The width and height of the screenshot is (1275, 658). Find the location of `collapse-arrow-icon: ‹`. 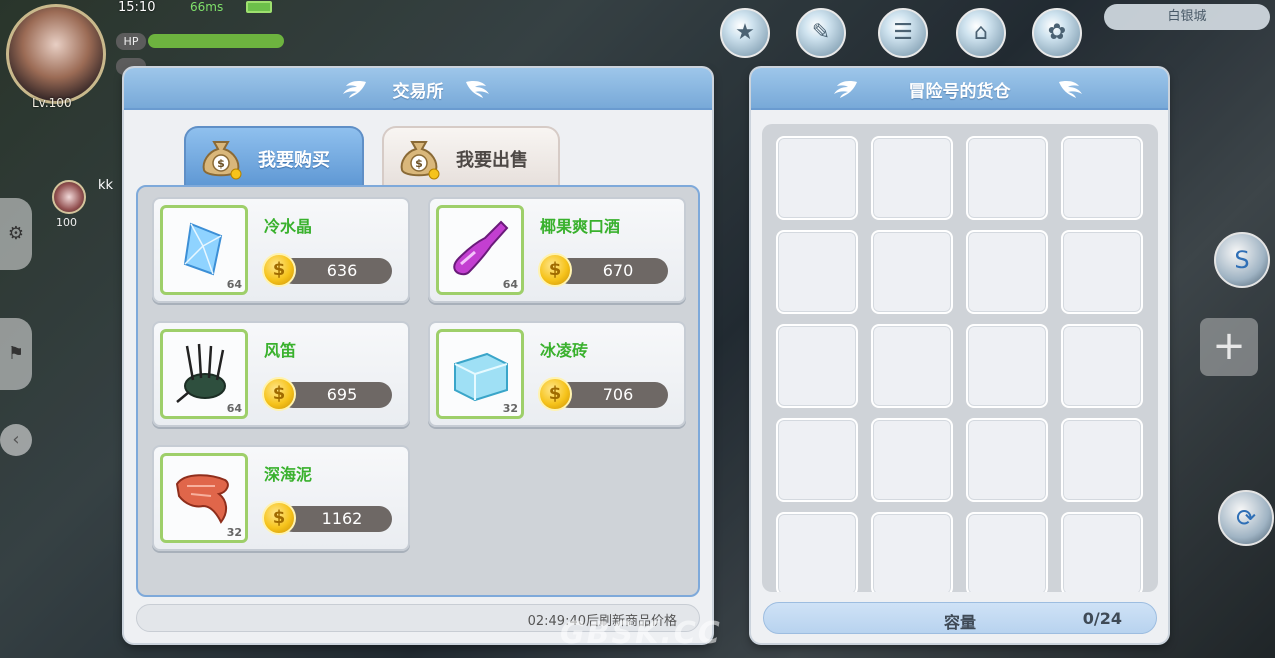

collapse-arrow-icon: ‹ is located at coordinates (16, 440).